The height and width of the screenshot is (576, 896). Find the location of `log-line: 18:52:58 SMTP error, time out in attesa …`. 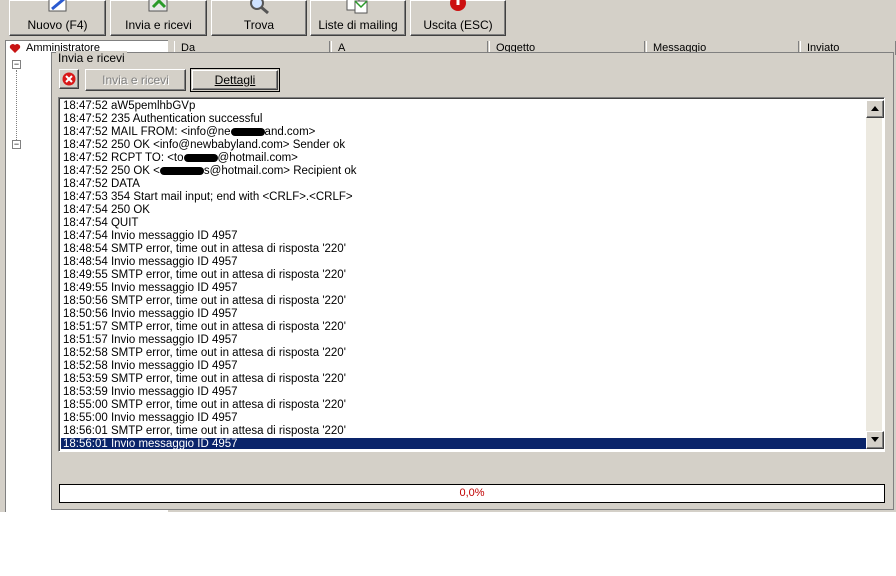

log-line: 18:52:58 SMTP error, time out in attesa … is located at coordinates (463, 353).